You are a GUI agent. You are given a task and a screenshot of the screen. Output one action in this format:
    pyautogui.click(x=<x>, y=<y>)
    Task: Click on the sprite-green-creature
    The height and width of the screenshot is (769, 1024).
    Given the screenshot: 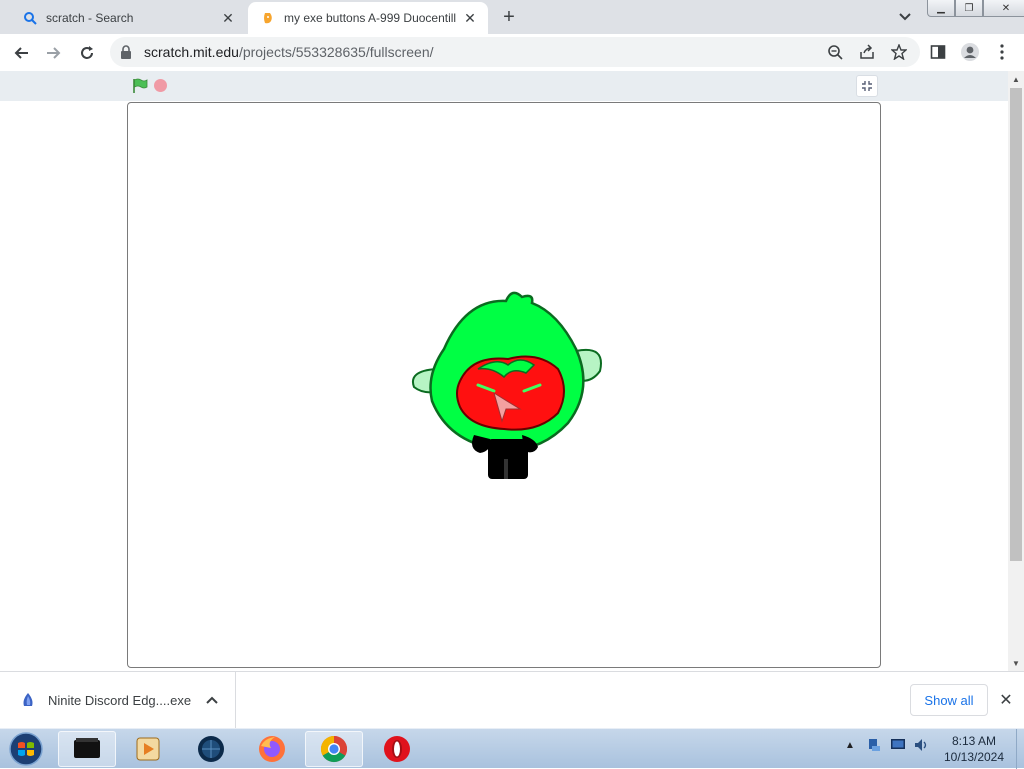 What is the action you would take?
    pyautogui.click(x=508, y=386)
    